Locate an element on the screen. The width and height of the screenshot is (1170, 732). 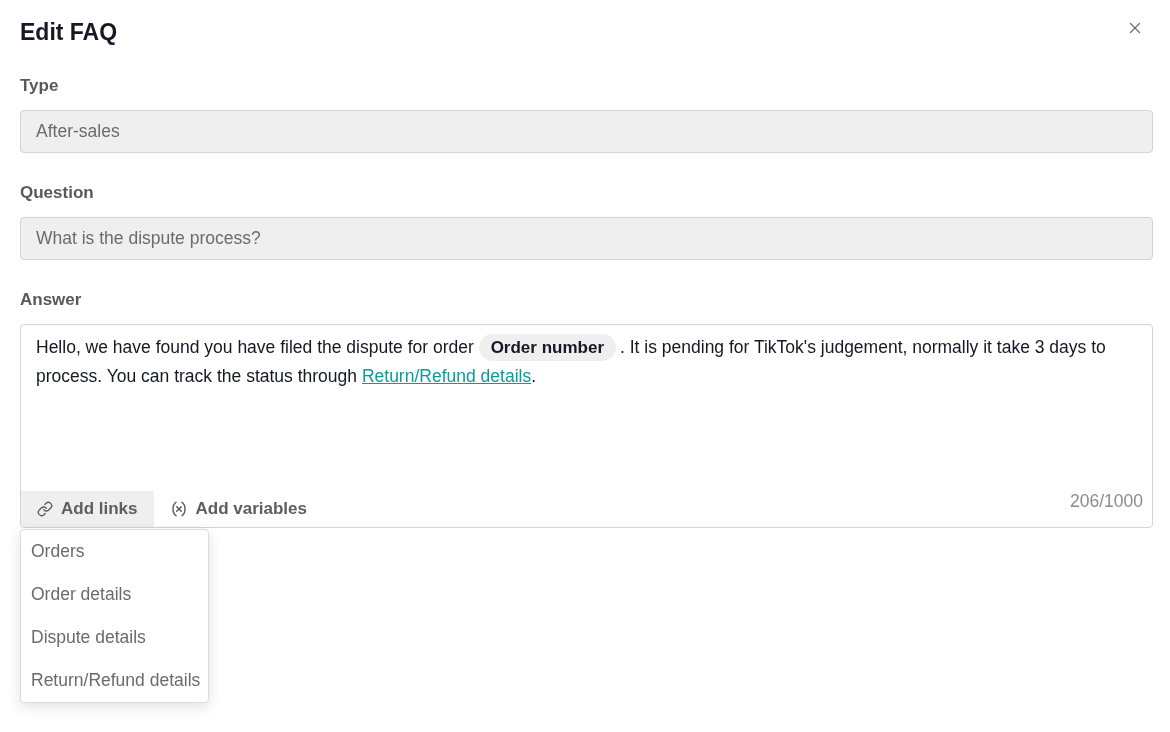
add-links-button: Add links is located at coordinates (87, 509).